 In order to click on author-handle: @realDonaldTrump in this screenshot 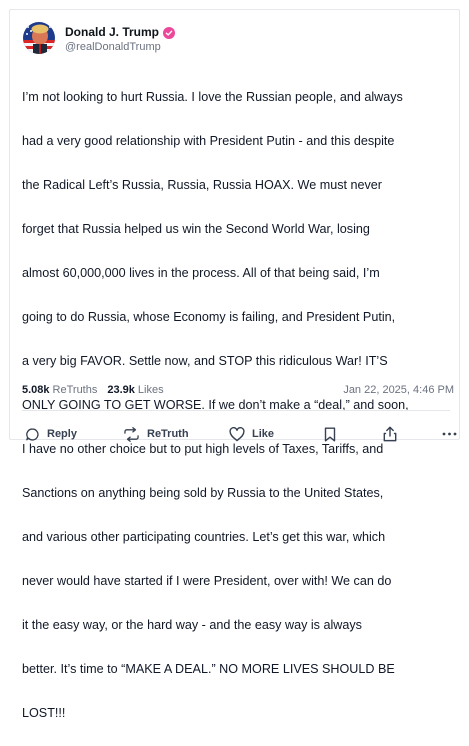, I will do `click(120, 47)`.